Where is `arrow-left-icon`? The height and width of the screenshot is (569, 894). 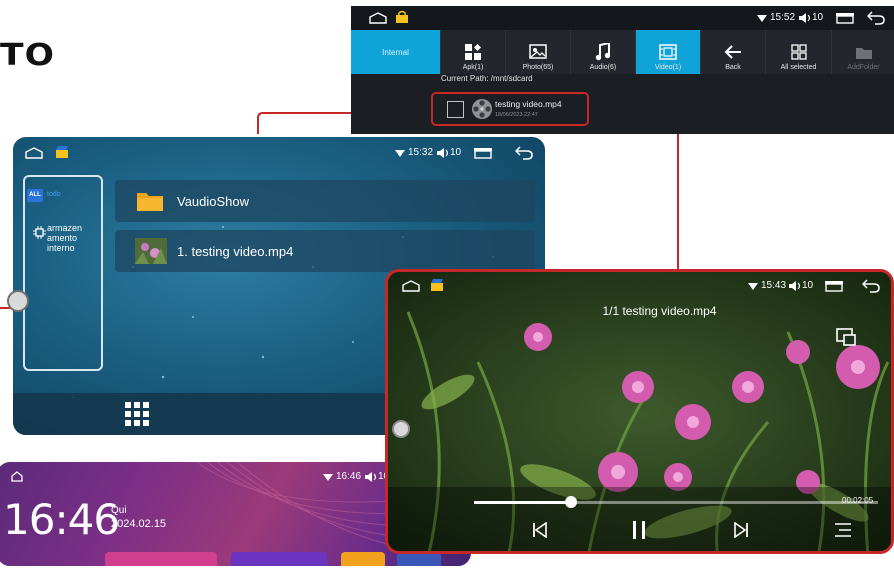 arrow-left-icon is located at coordinates (732, 52).